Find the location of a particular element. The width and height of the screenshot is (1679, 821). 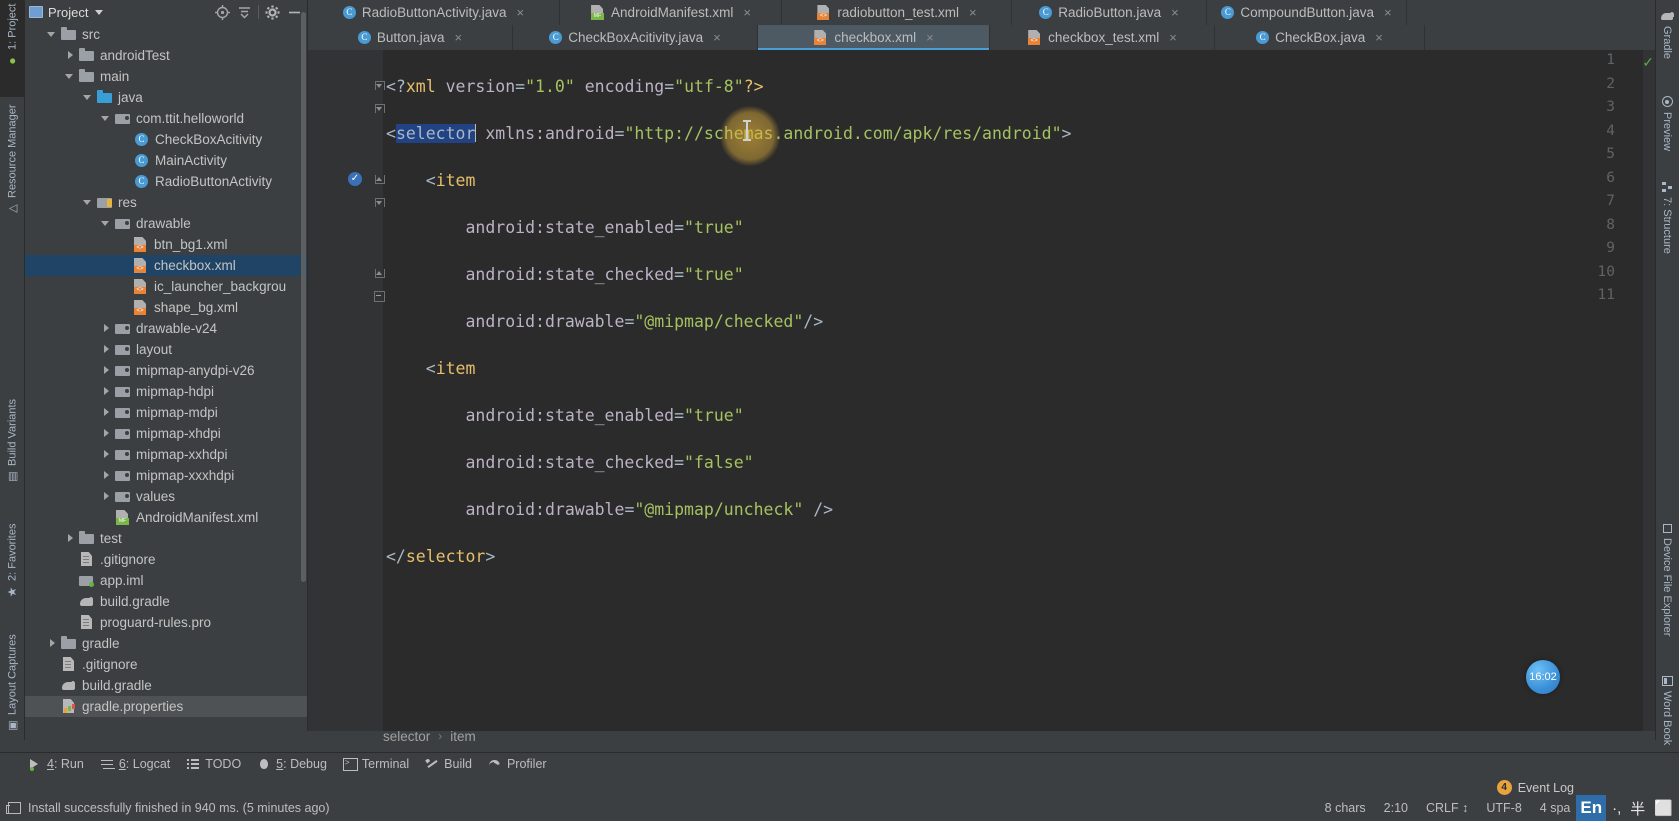

rail-button-gradle: Gradle is located at coordinates (1667, 45).